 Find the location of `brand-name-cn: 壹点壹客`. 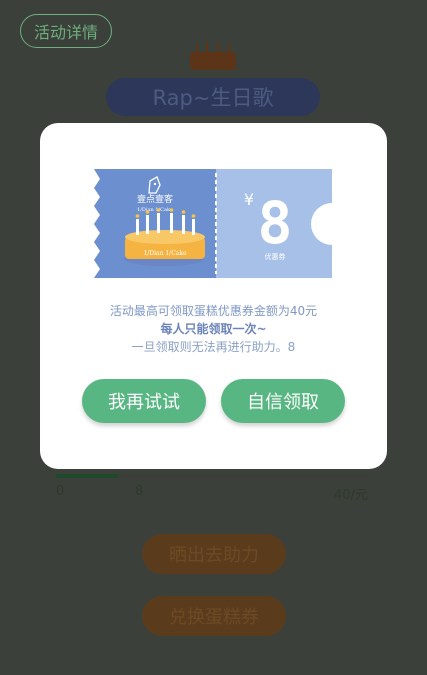

brand-name-cn: 壹点壹客 is located at coordinates (155, 199).